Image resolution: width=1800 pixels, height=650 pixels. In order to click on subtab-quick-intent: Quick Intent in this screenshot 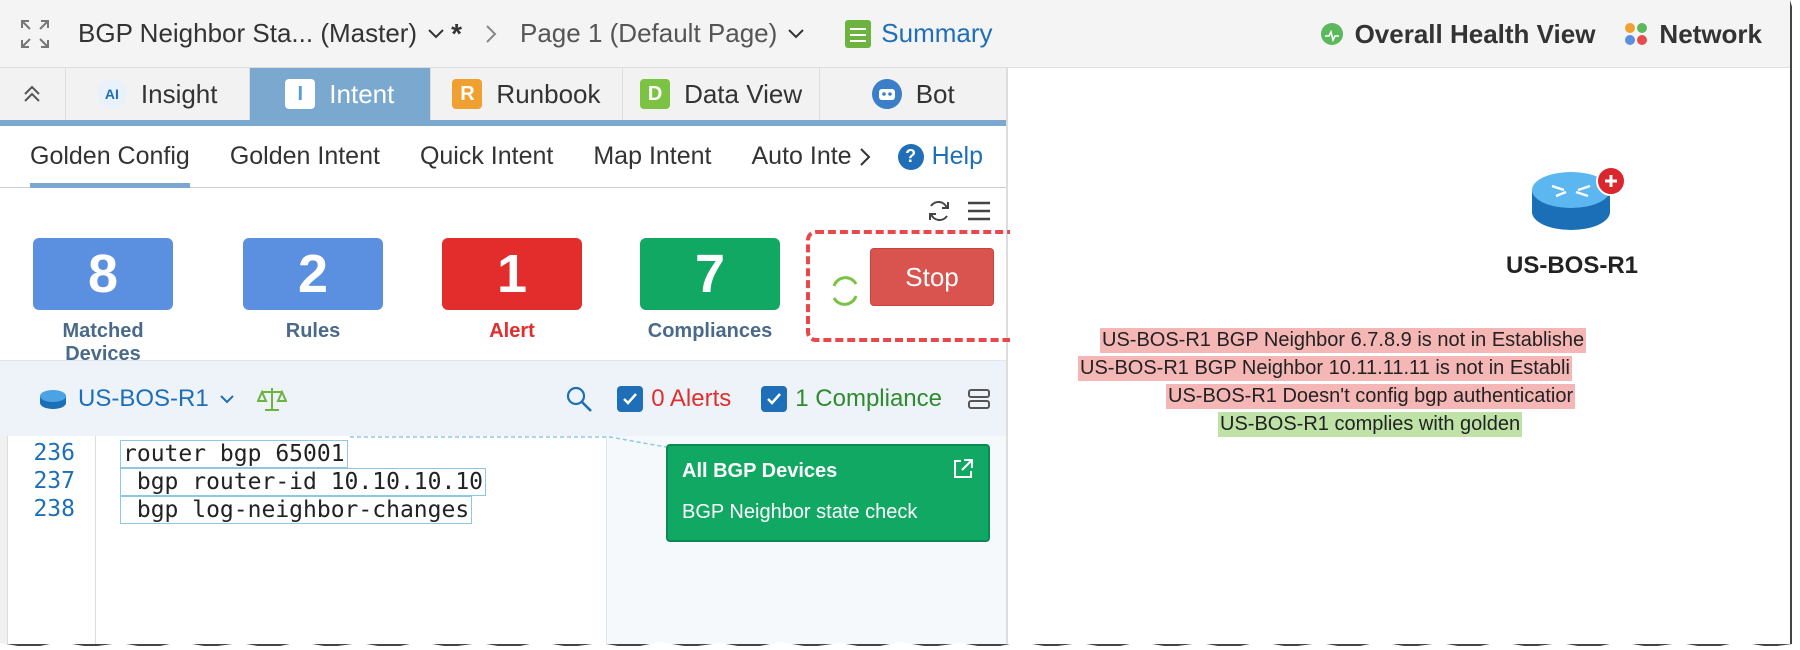, I will do `click(486, 157)`.